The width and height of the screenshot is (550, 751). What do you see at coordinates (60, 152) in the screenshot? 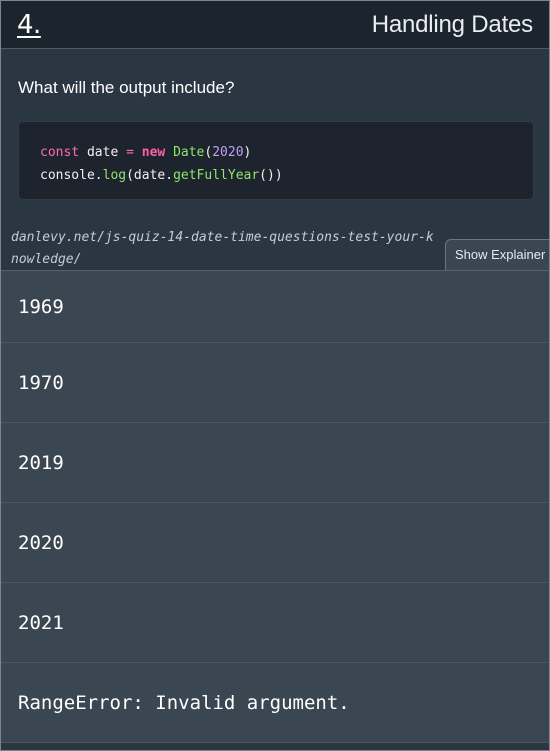
I see `code-keyword-const: const` at bounding box center [60, 152].